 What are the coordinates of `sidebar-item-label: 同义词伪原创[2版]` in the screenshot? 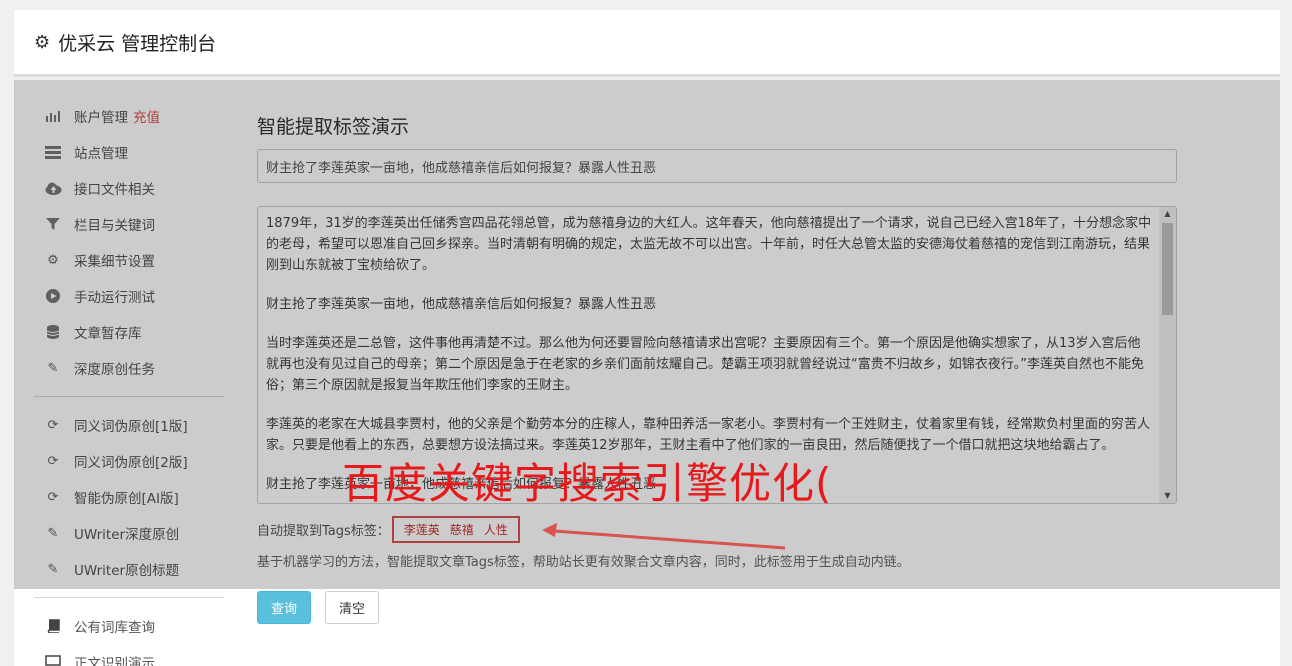 It's located at (131, 463).